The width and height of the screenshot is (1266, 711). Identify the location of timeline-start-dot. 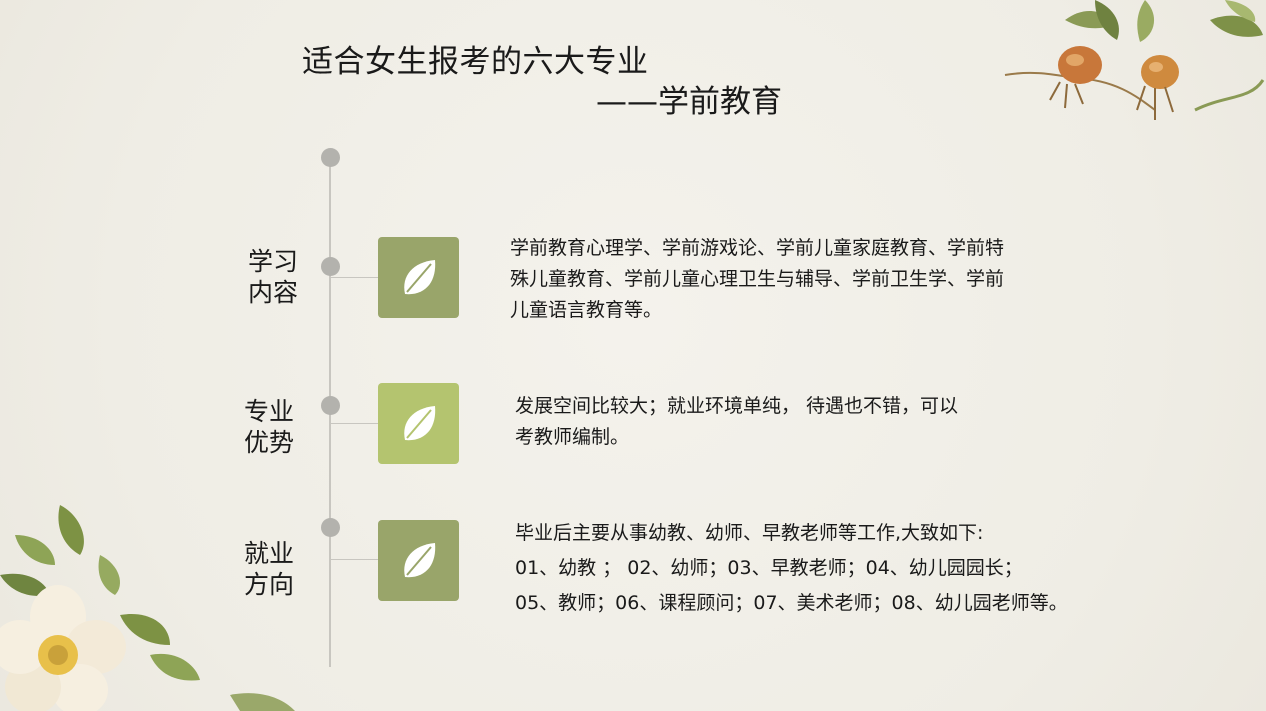
(330, 157).